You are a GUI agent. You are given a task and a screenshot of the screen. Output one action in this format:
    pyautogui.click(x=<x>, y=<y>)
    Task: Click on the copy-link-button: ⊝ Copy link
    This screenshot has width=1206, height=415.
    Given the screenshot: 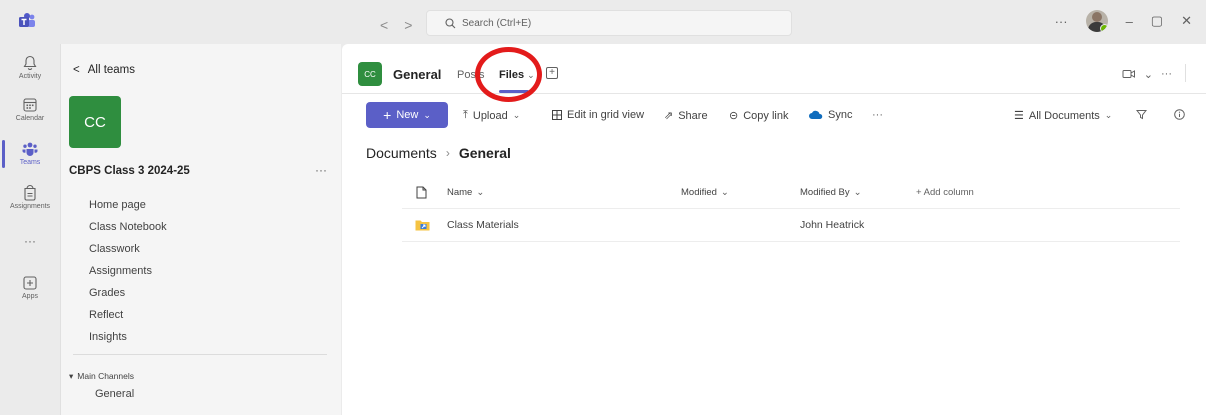 What is the action you would take?
    pyautogui.click(x=759, y=116)
    